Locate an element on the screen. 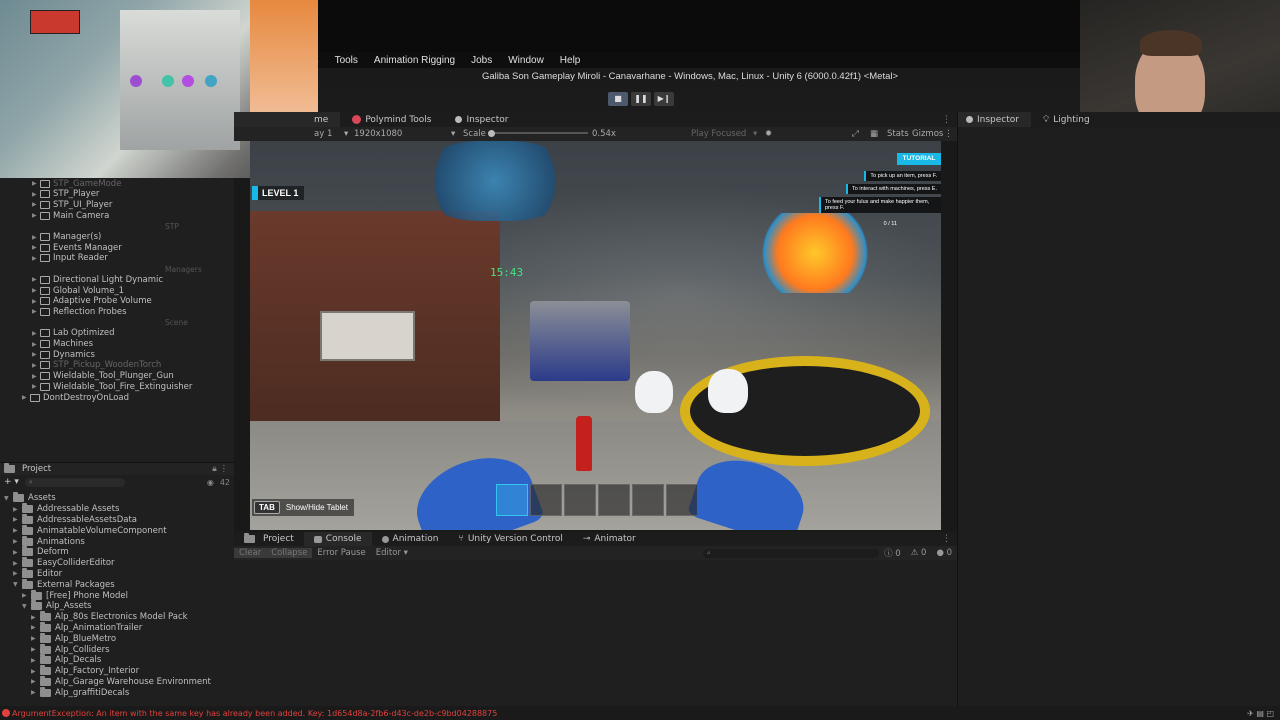 This screenshot has width=1280, height=720. pause-button: ❚❚ is located at coordinates (641, 99).